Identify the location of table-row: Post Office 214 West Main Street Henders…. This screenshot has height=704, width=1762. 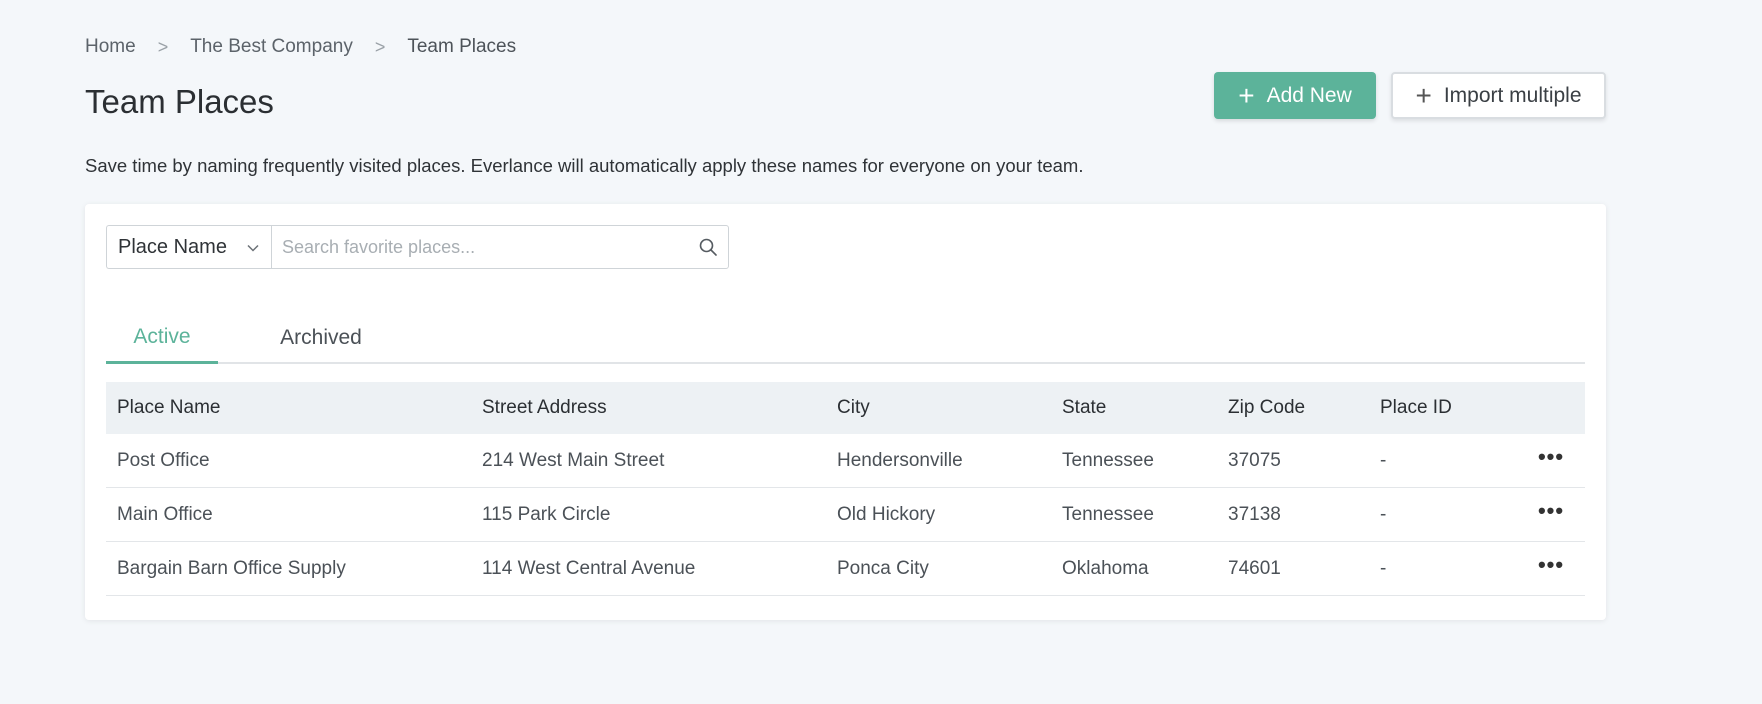
(845, 461).